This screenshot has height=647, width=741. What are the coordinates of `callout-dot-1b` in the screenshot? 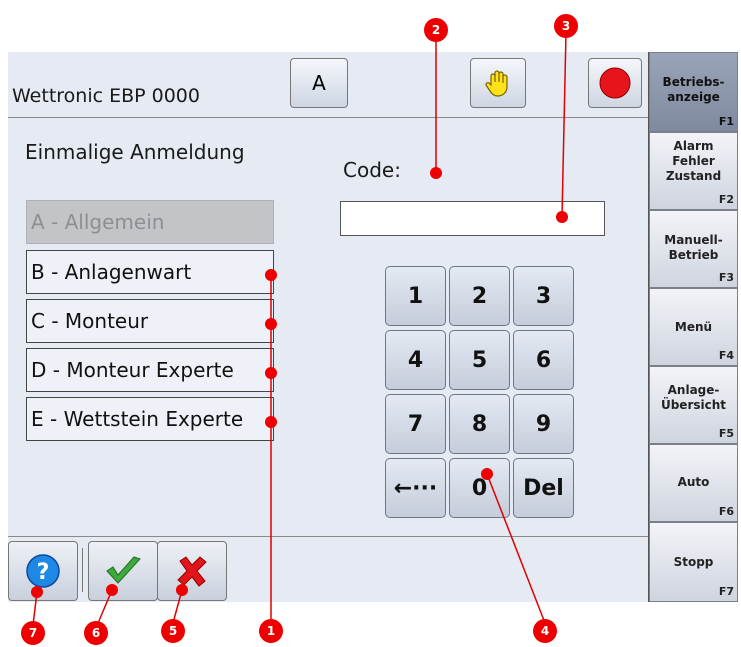 It's located at (271, 275).